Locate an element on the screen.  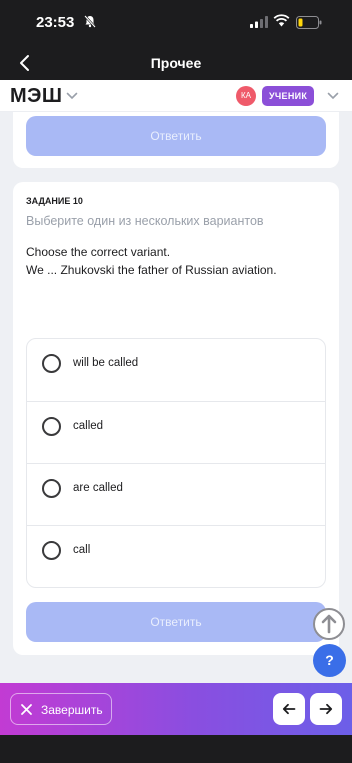
home-indicator-area is located at coordinates (176, 749).